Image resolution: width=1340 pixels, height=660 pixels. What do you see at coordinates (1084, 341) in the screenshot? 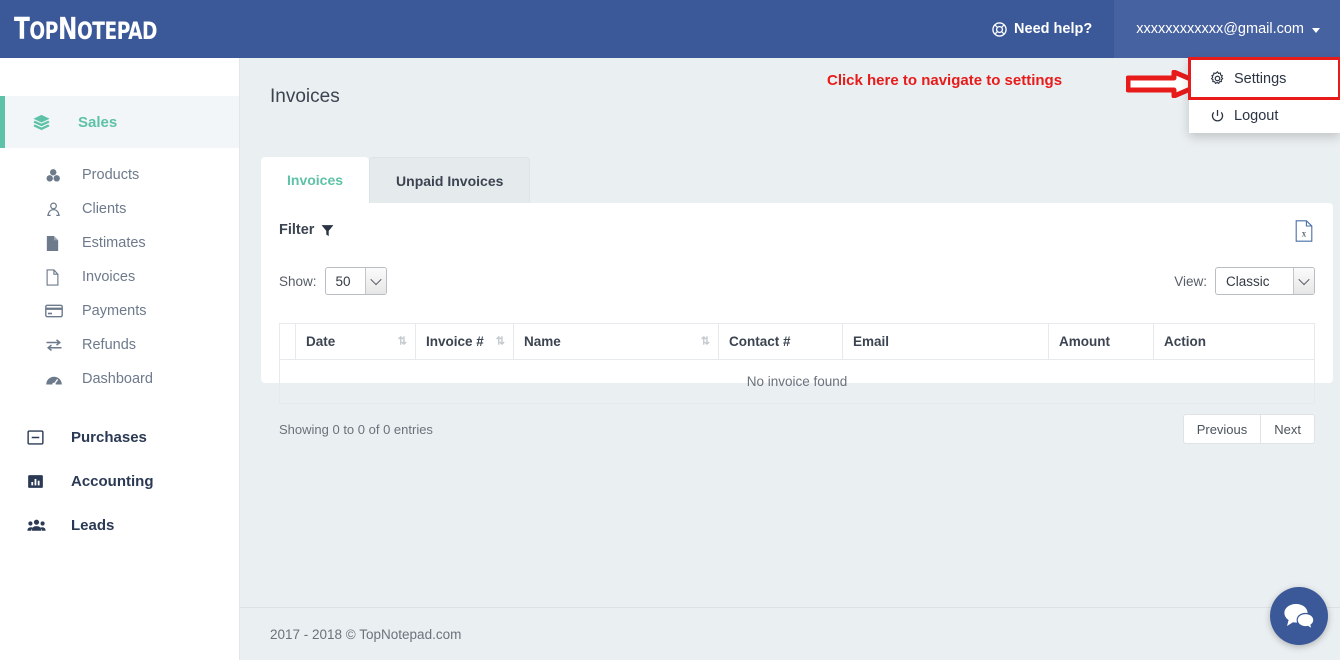
I see `column-header-amount-label: Amount` at bounding box center [1084, 341].